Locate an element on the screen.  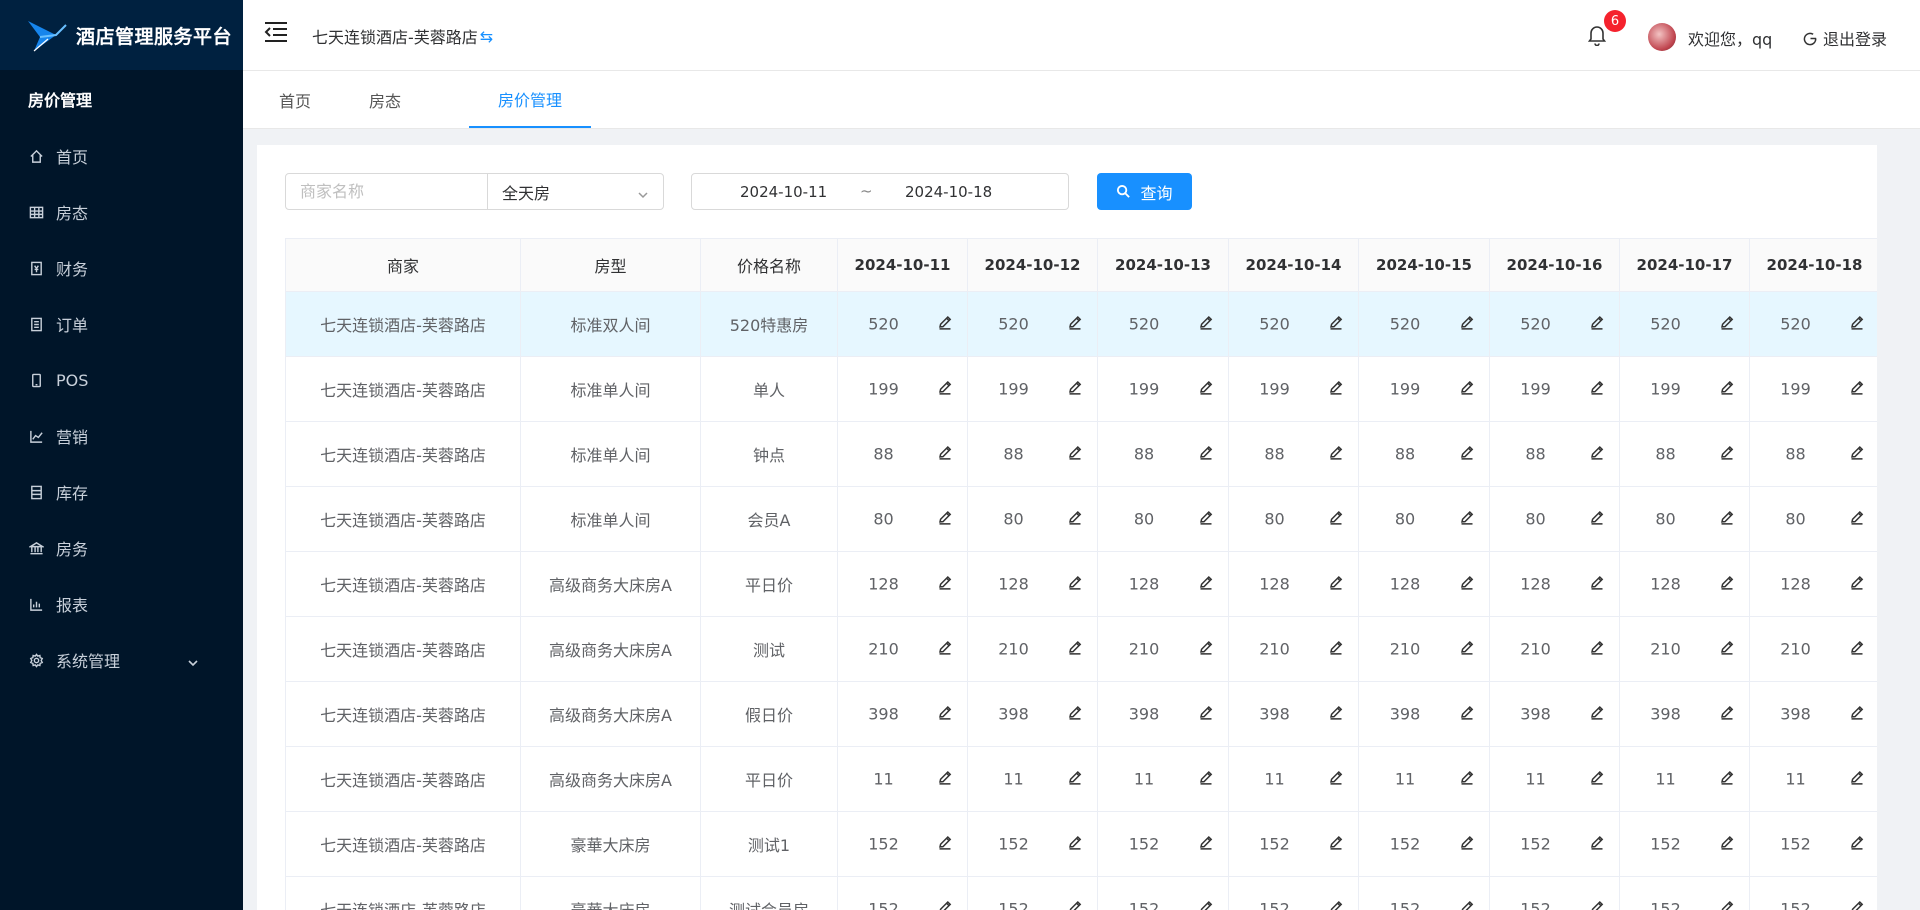
logout-button: 退出登录 is located at coordinates (1845, 38).